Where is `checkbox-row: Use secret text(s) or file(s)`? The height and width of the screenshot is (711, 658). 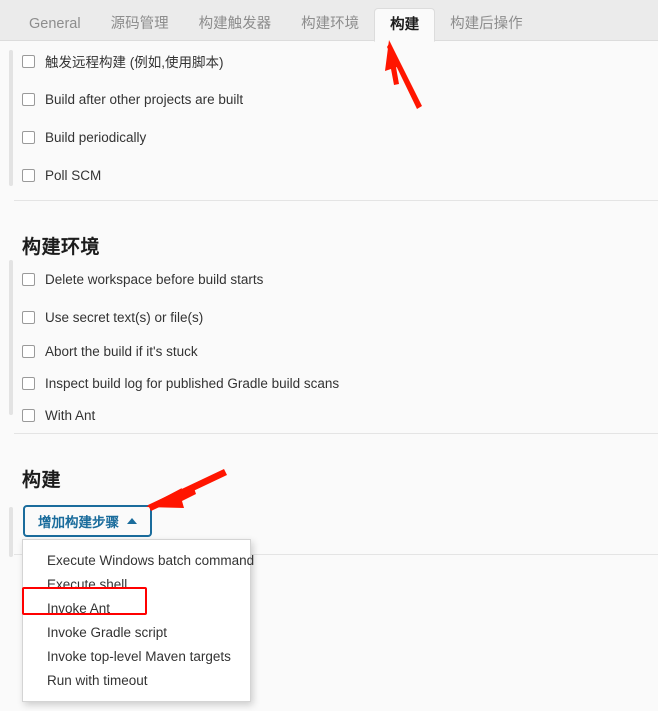 checkbox-row: Use secret text(s) or file(s) is located at coordinates (112, 317).